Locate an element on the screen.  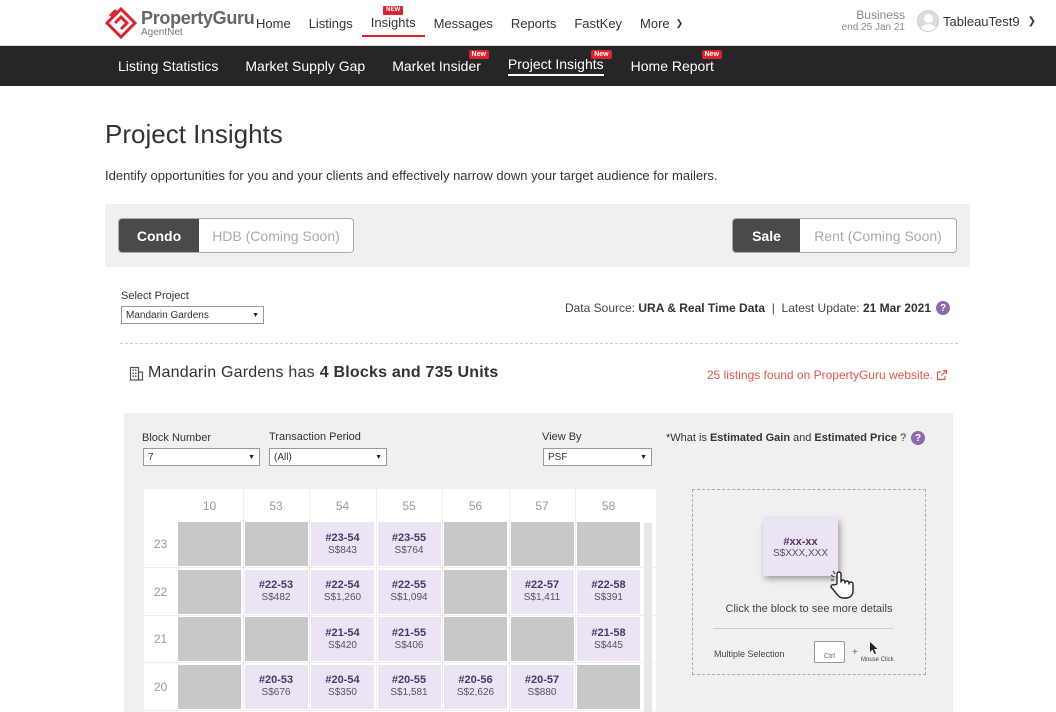
nav-item-fastkey: FastKey is located at coordinates (598, 23).